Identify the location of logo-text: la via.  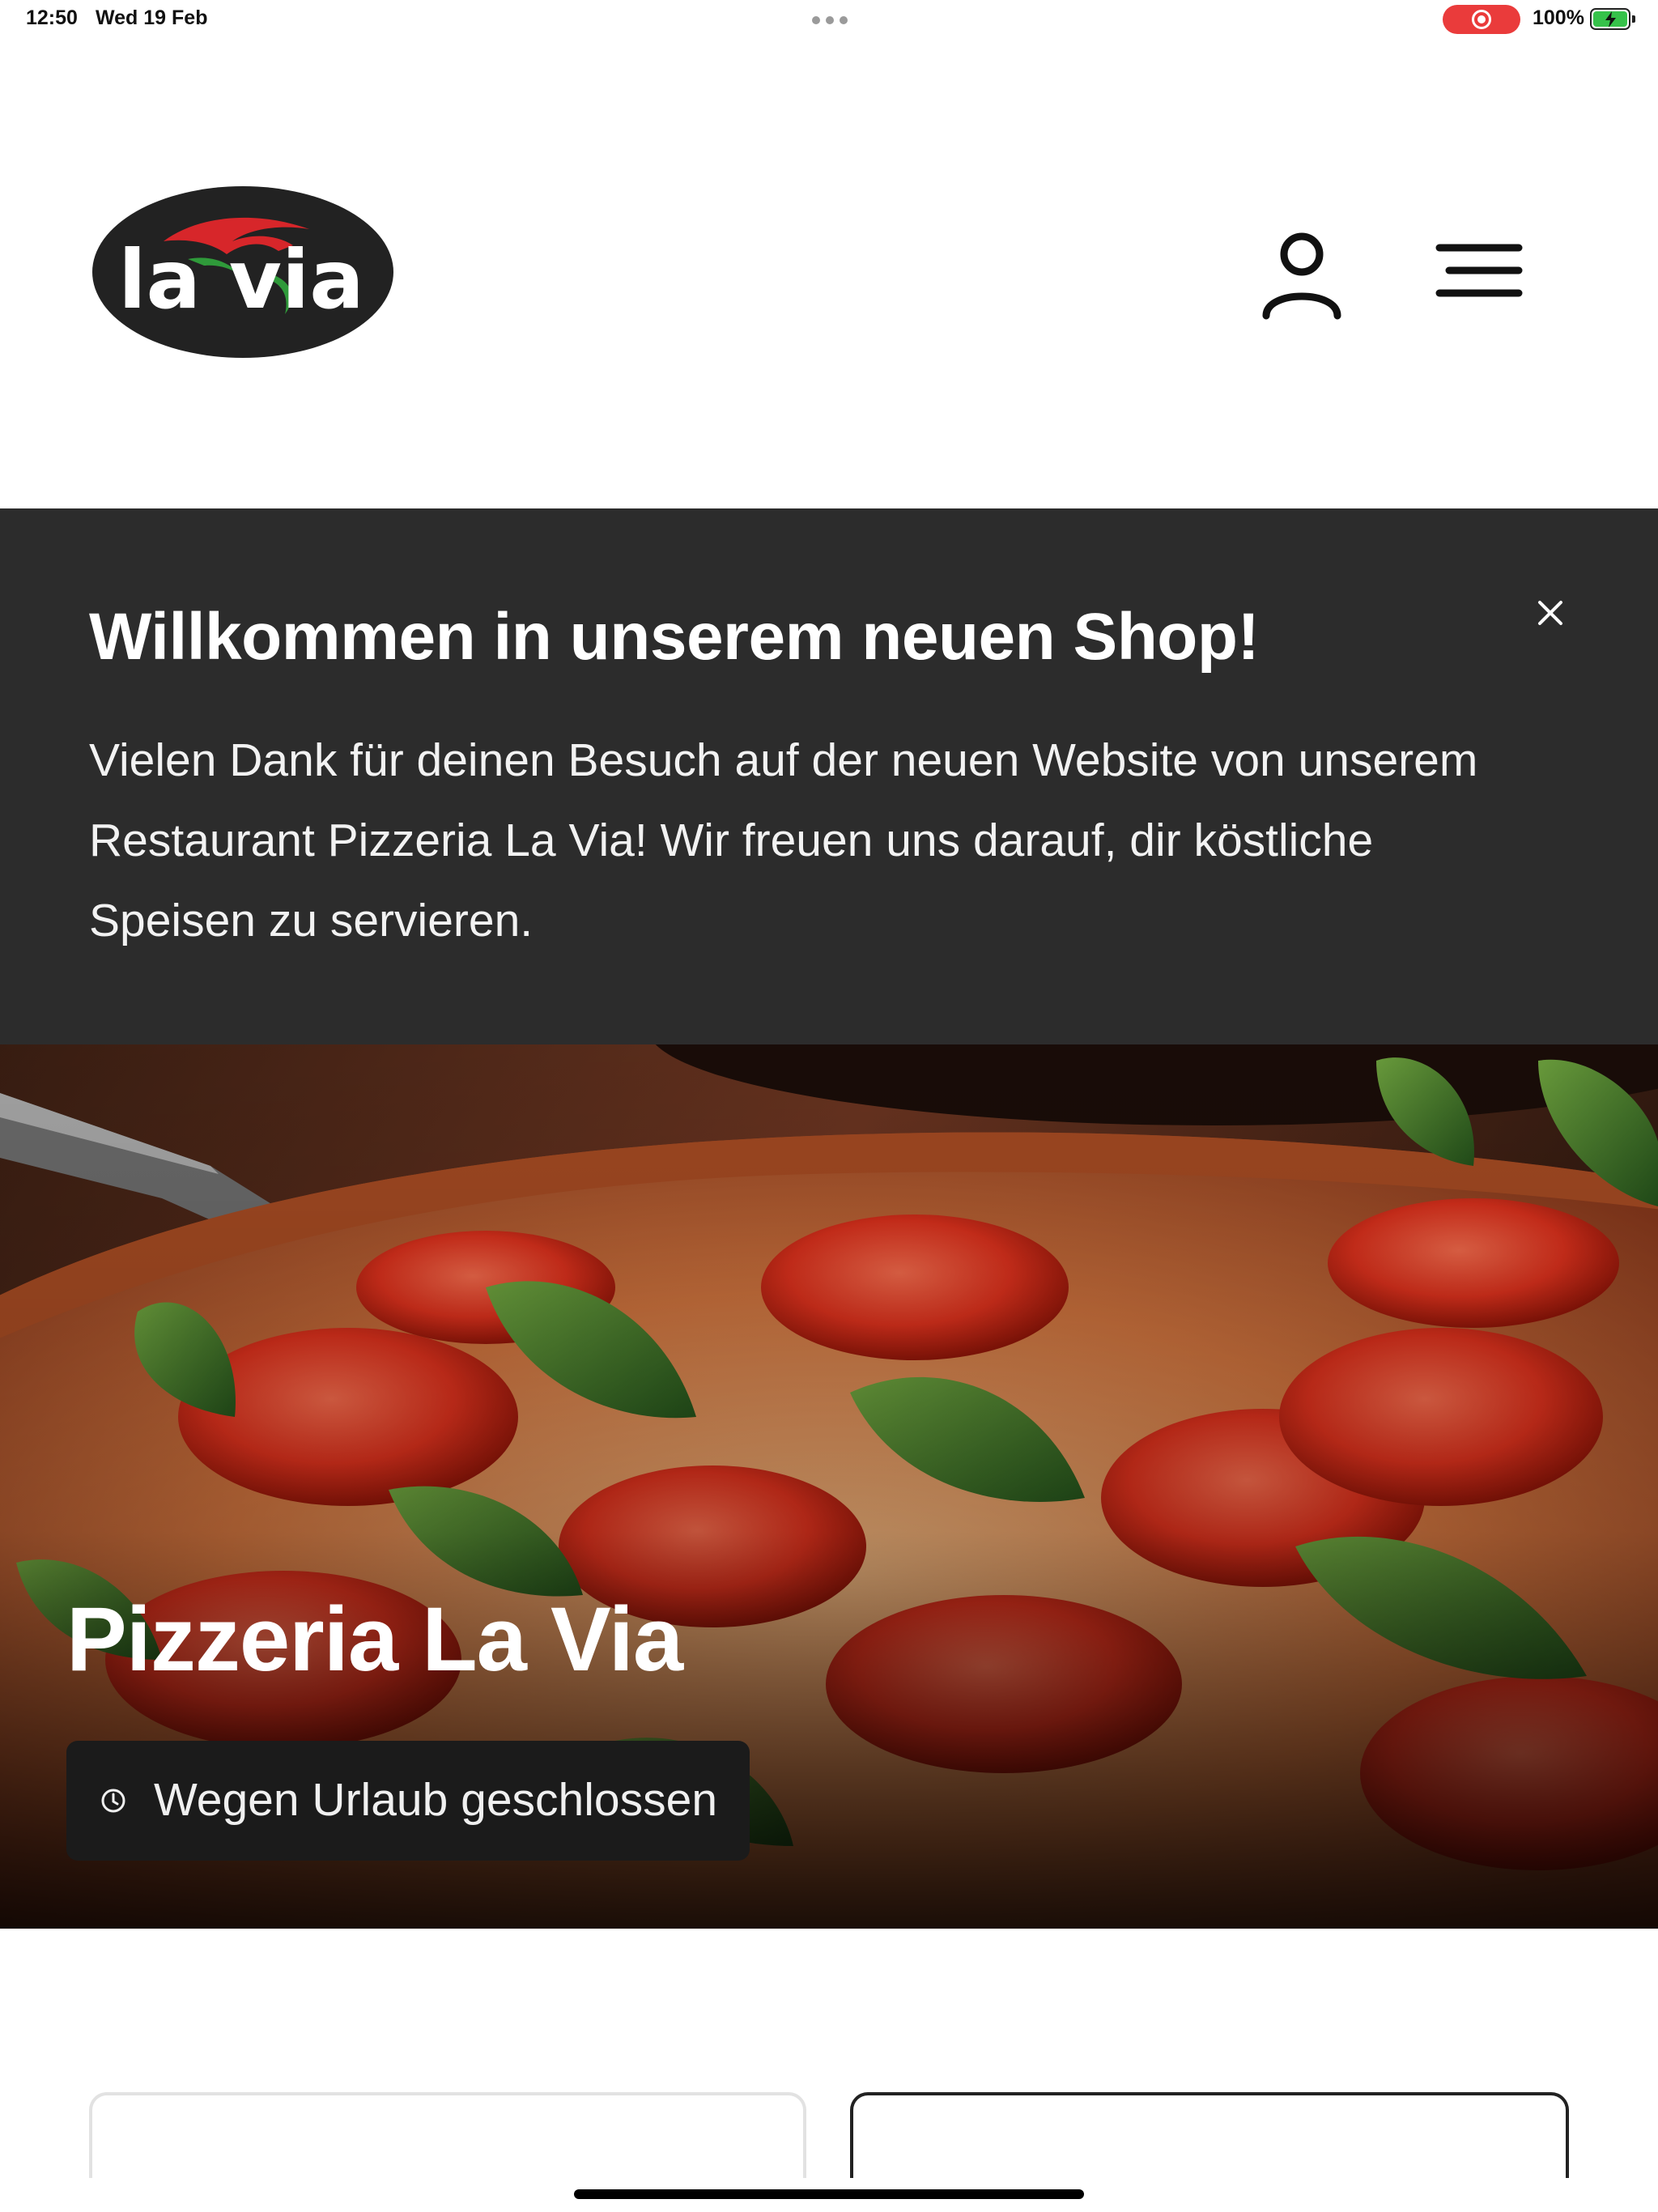
(241, 280).